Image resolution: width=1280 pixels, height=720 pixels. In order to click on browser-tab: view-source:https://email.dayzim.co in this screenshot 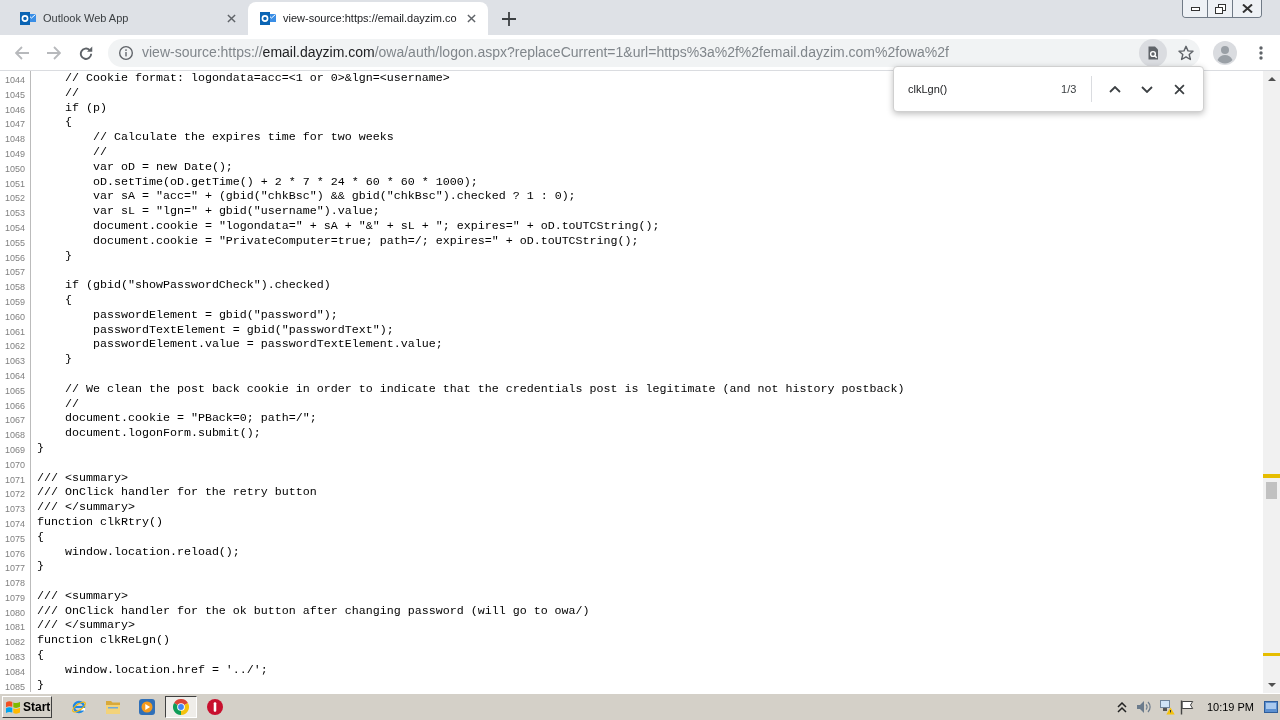, I will do `click(368, 18)`.